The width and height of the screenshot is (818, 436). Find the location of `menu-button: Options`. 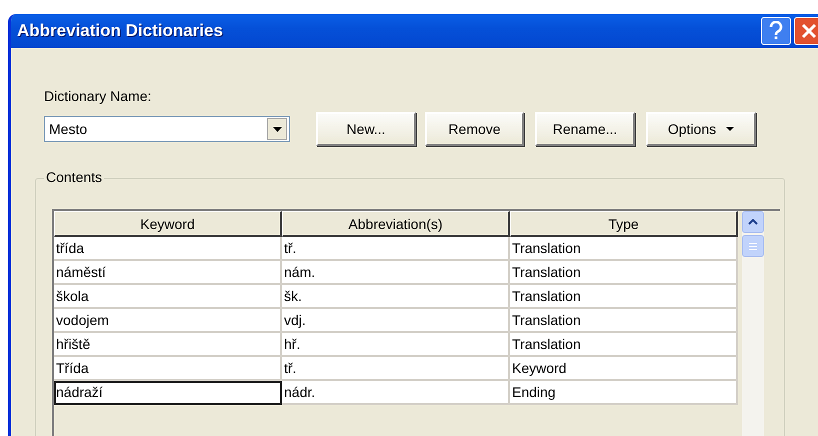

menu-button: Options is located at coordinates (701, 129).